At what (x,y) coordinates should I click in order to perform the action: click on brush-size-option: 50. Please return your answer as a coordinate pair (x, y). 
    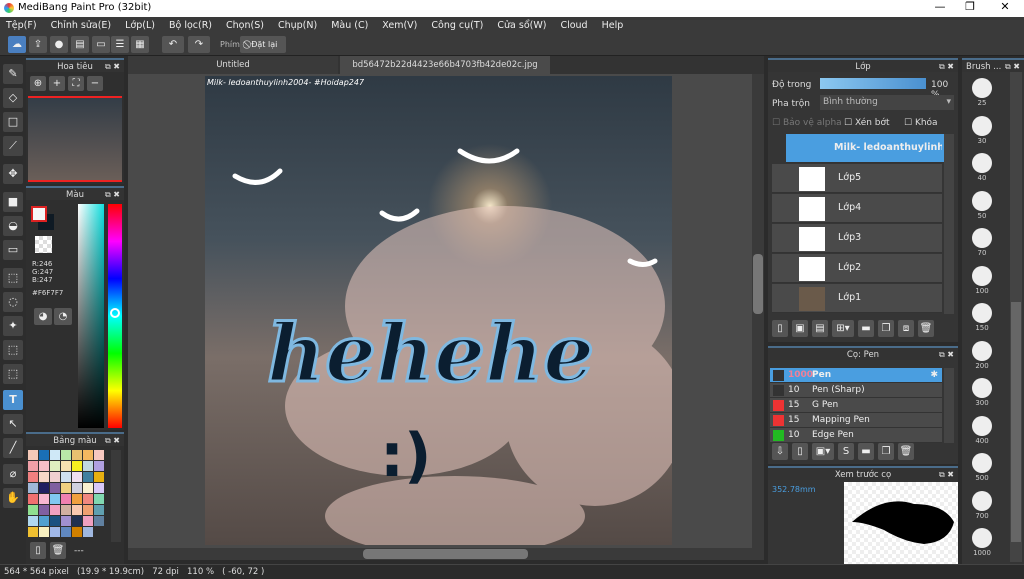
    Looking at the image, I should click on (982, 207).